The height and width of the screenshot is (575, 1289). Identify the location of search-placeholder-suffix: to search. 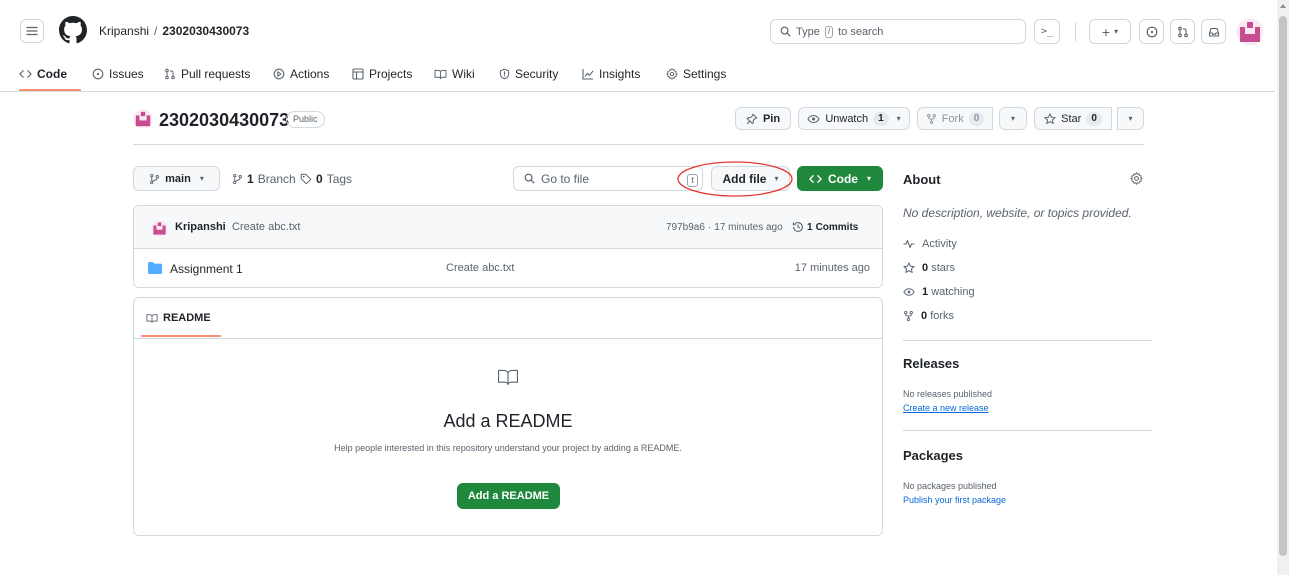
(861, 31).